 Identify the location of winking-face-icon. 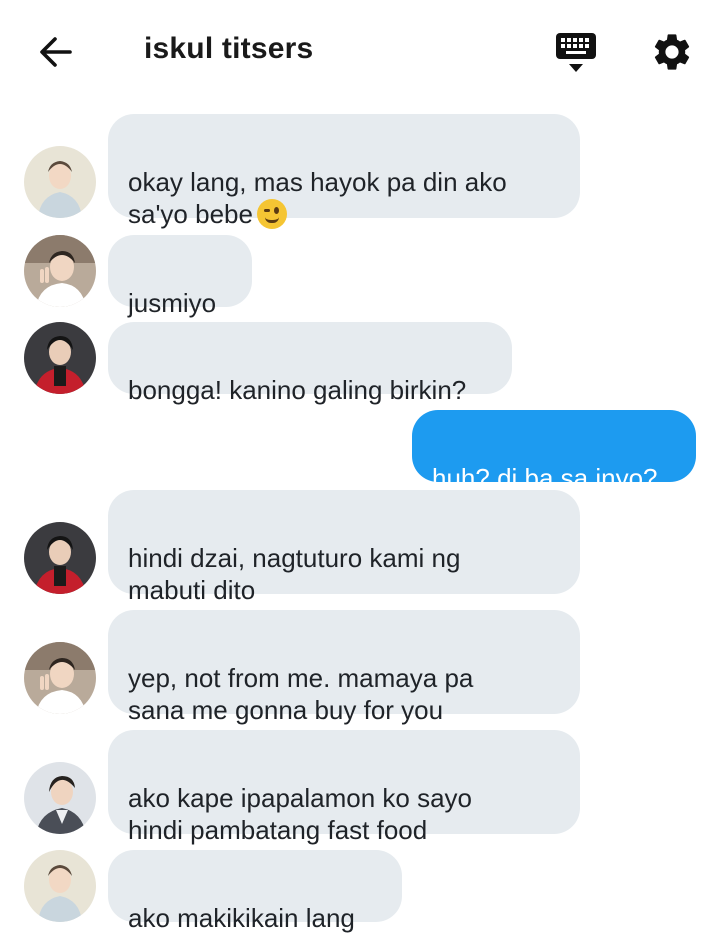
(271, 214).